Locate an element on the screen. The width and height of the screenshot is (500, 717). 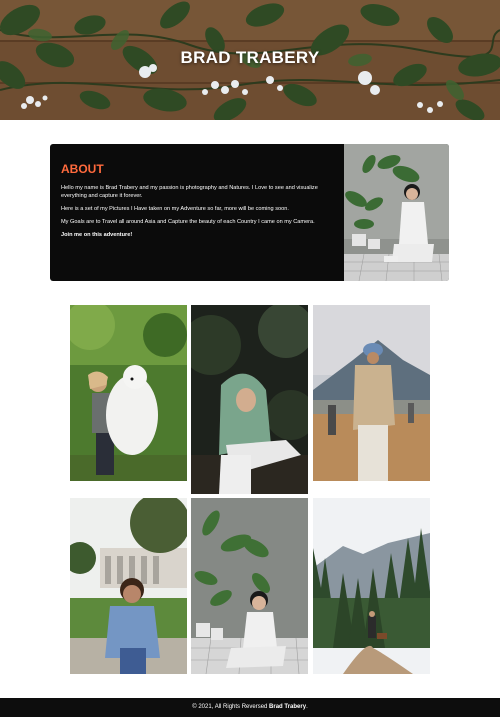
site-title: BRAD TRABERY is located at coordinates (250, 57).